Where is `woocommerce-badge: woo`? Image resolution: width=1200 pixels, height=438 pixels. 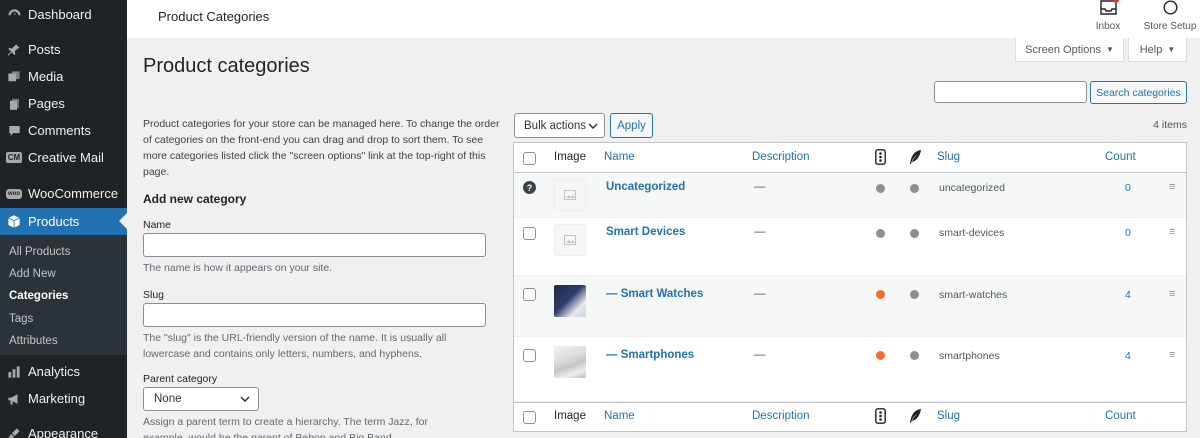 woocommerce-badge: woo is located at coordinates (14, 193).